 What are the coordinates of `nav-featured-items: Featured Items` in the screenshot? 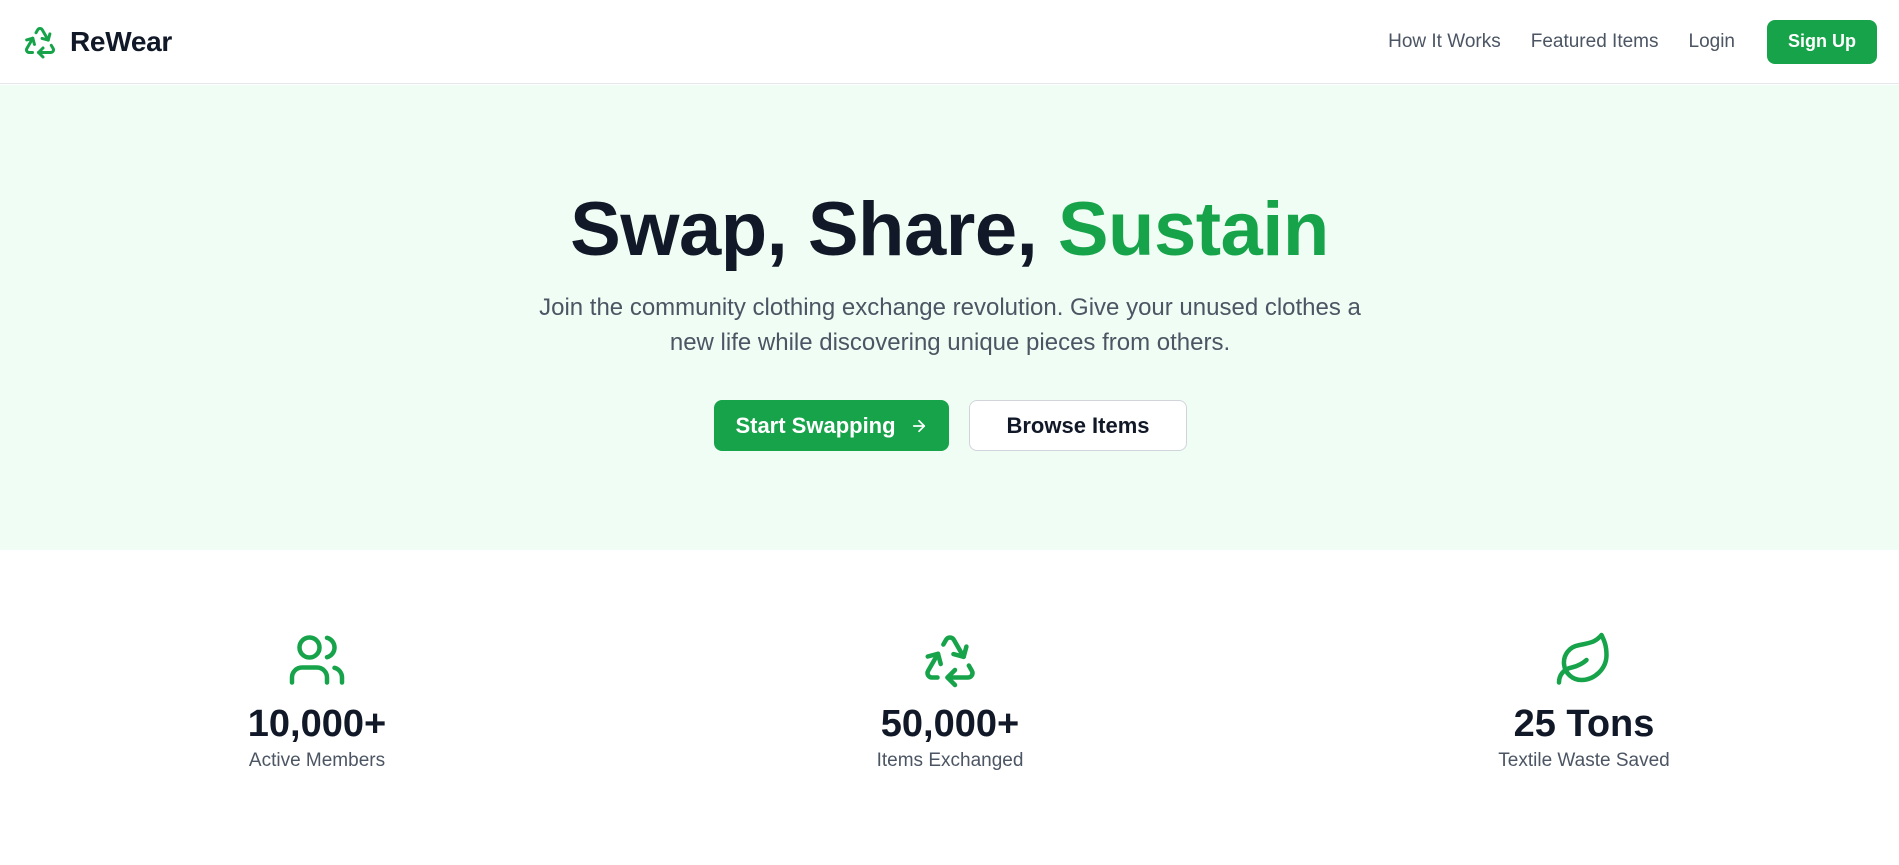 It's located at (1595, 42).